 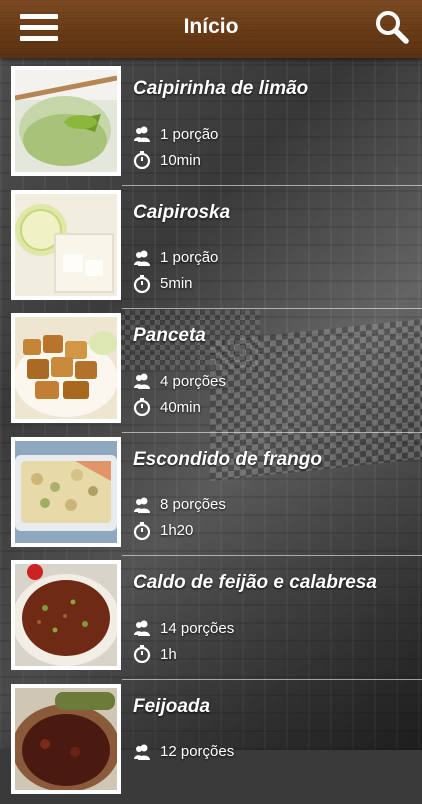 What do you see at coordinates (255, 583) in the screenshot?
I see `recipe-name: Caldo de feijão e calabresa` at bounding box center [255, 583].